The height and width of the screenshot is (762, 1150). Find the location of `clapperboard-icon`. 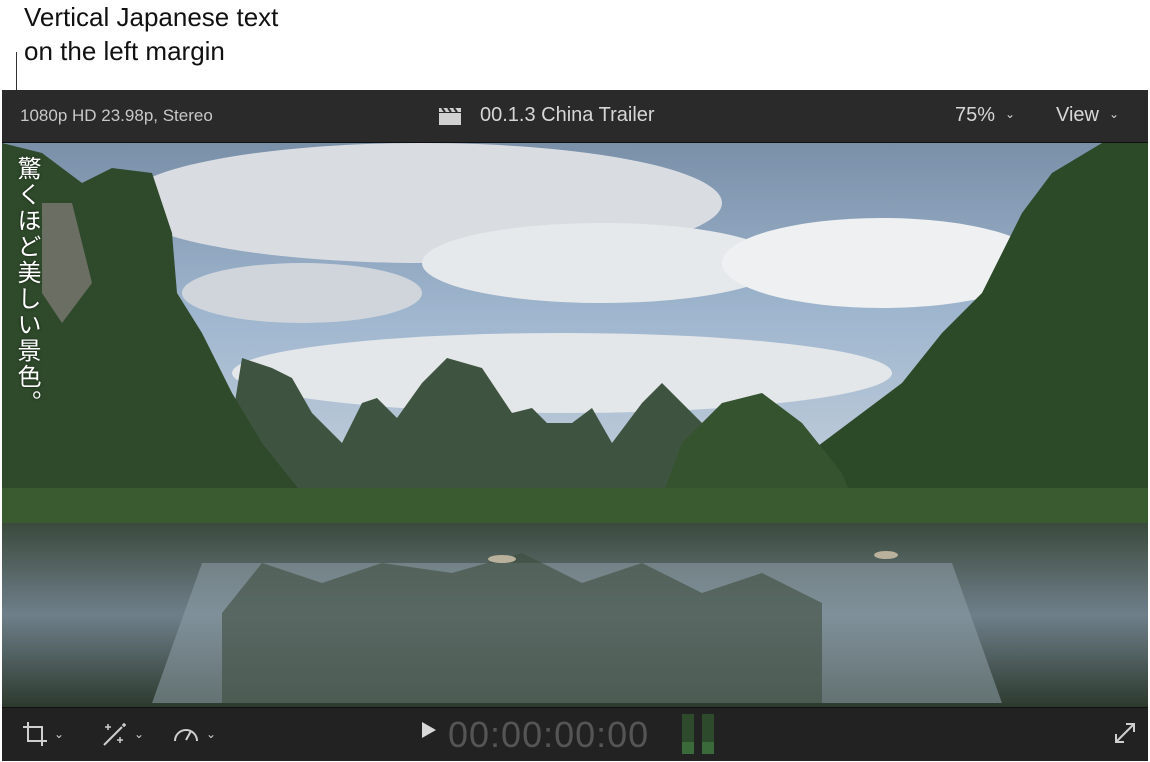

clapperboard-icon is located at coordinates (450, 115).